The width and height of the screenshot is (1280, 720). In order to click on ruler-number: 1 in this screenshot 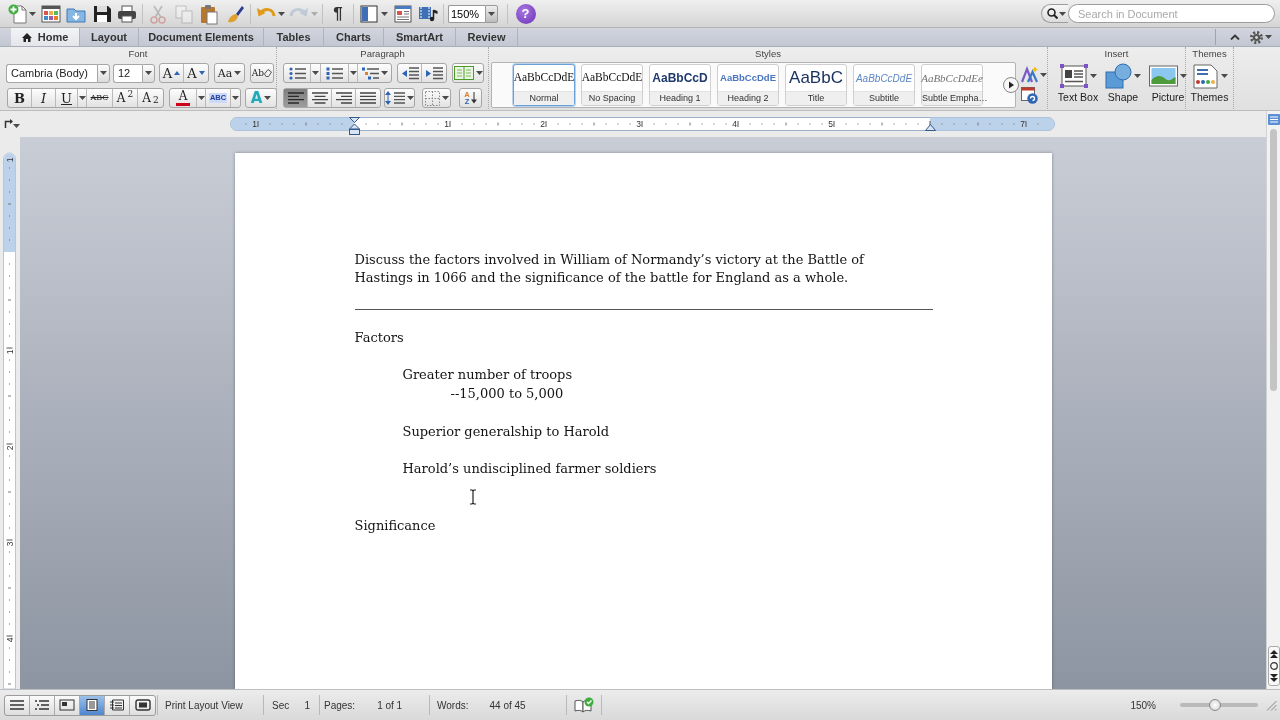, I will do `click(9, 352)`.